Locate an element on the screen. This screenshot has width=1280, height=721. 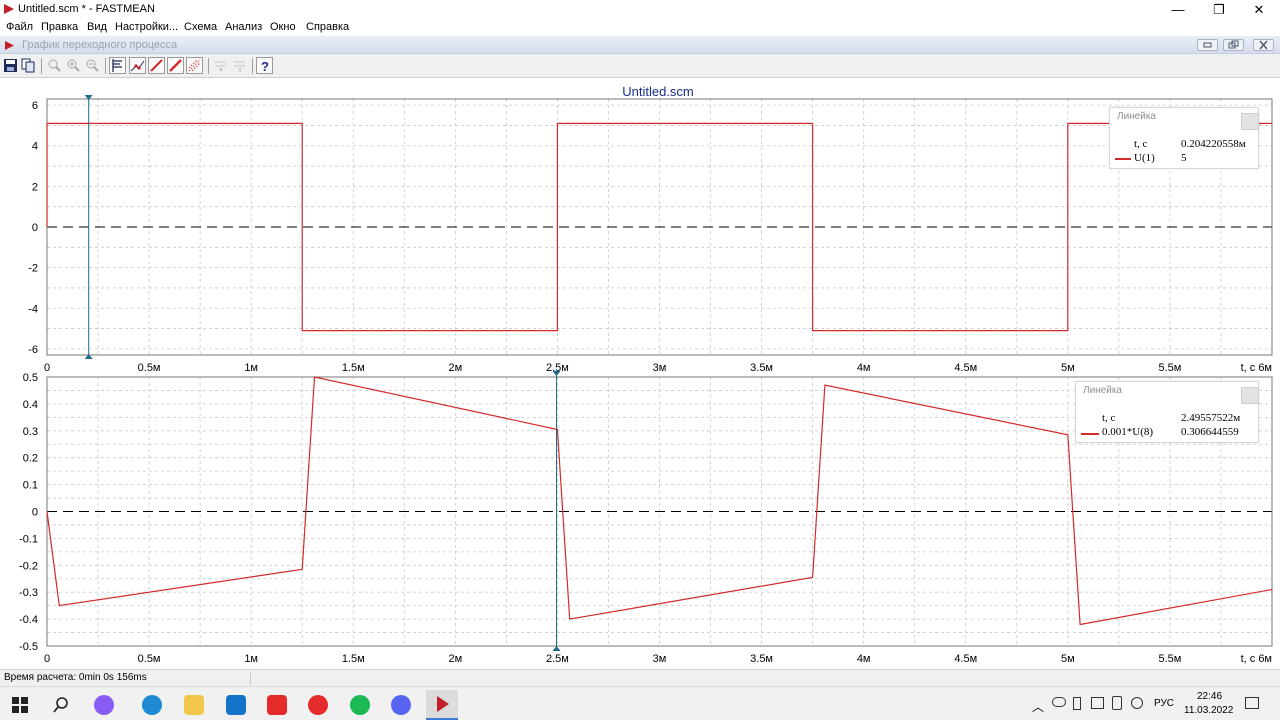
zoom-out-icon is located at coordinates (54, 65).